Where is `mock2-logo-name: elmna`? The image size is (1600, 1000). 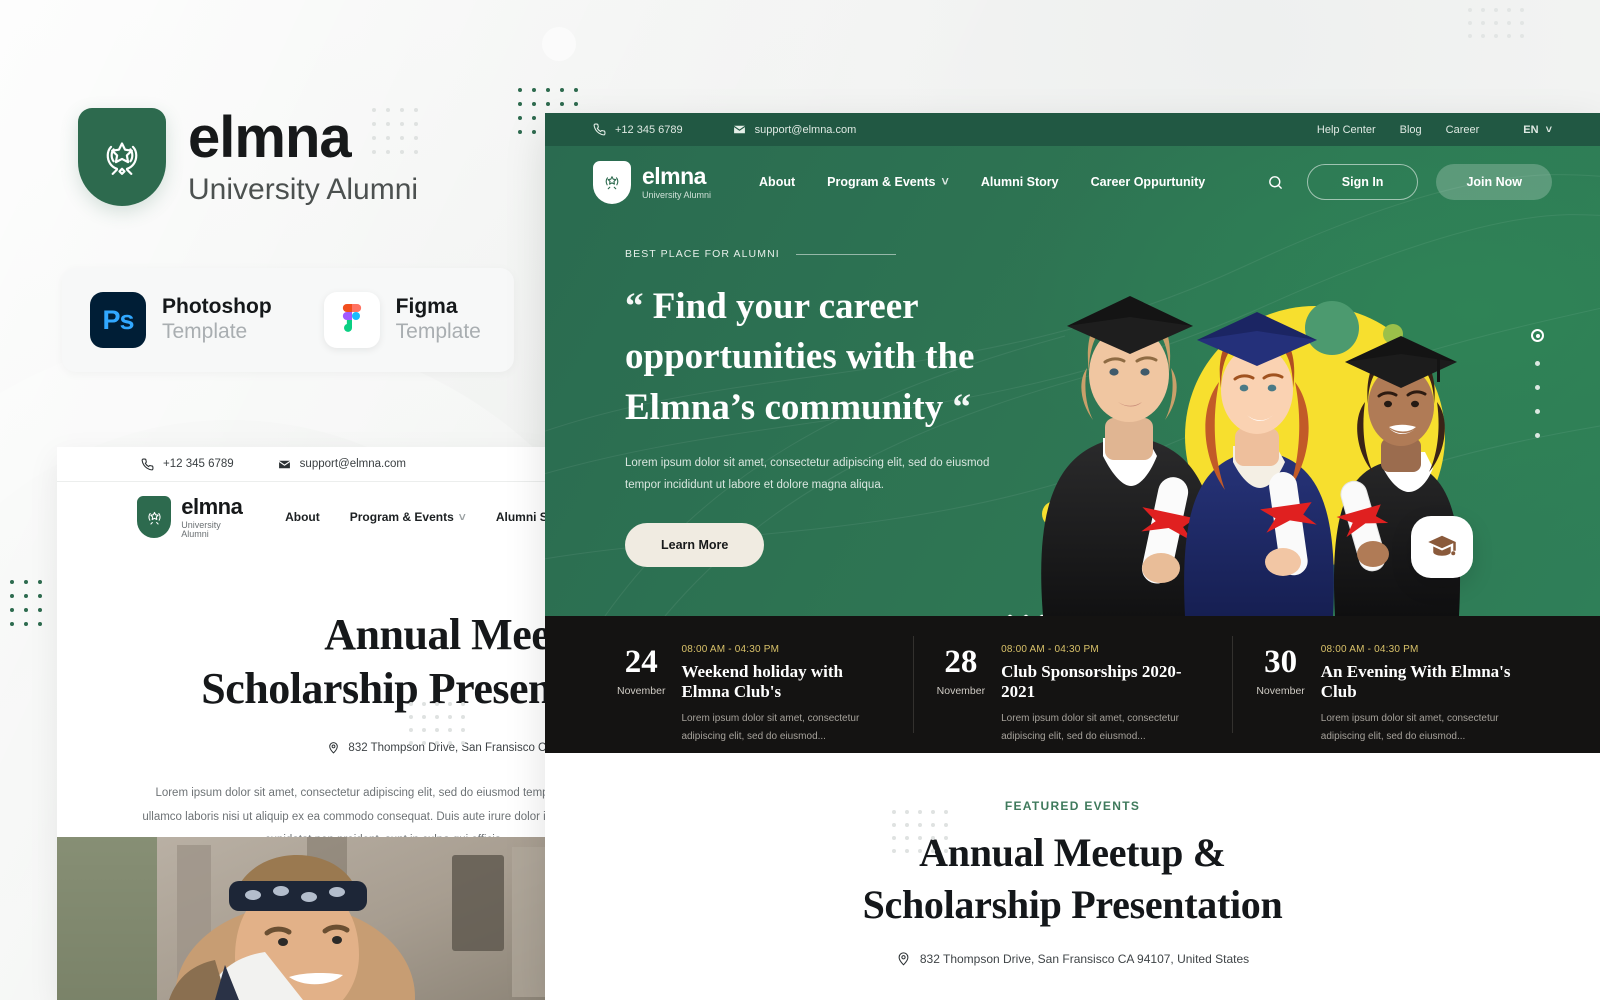
mock2-logo-name: elmna is located at coordinates (212, 506).